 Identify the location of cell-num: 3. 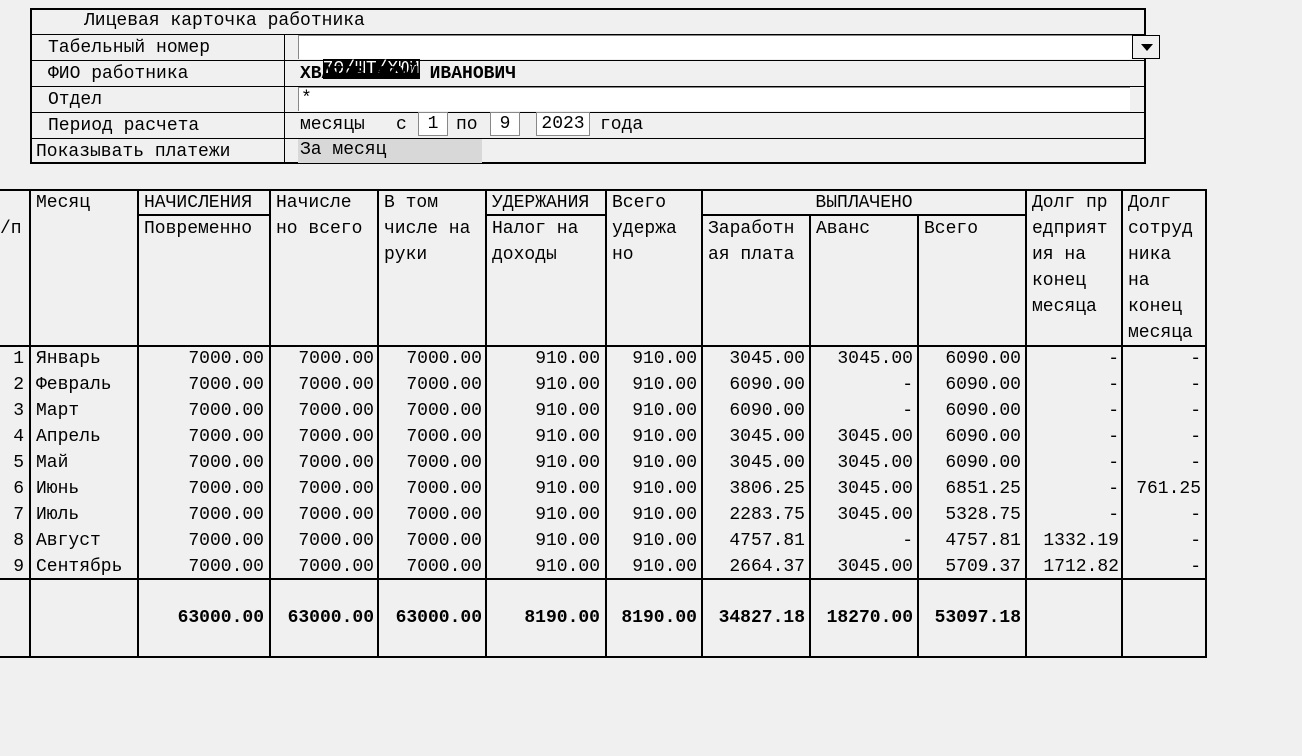
(12, 411).